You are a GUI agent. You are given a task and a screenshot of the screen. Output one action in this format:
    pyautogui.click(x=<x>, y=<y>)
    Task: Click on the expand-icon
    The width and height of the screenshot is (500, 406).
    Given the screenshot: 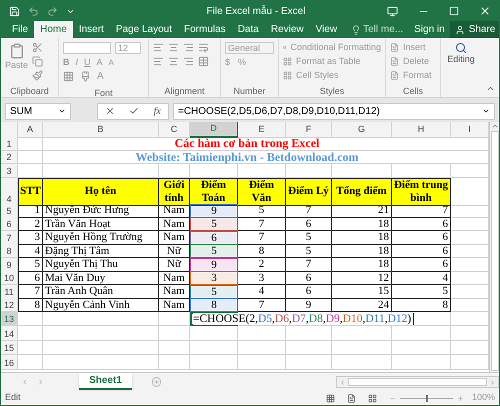 What is the action you would take?
    pyautogui.click(x=486, y=111)
    